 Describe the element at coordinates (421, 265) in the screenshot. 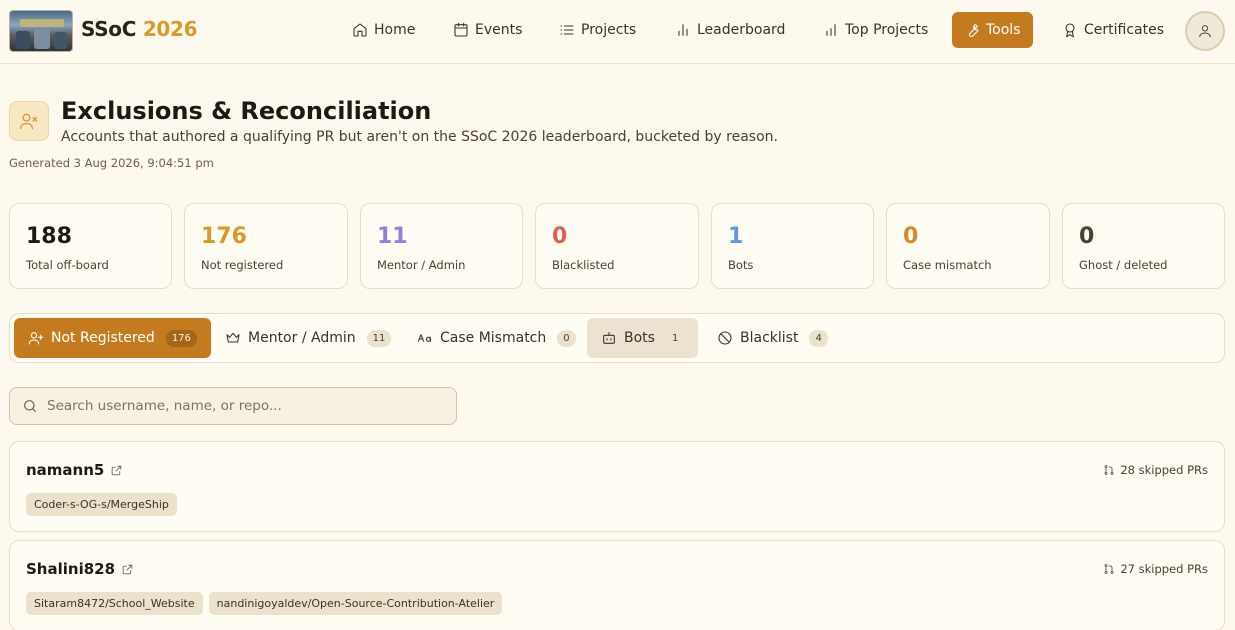

I see `stat-label: Mentor / Admin` at that location.